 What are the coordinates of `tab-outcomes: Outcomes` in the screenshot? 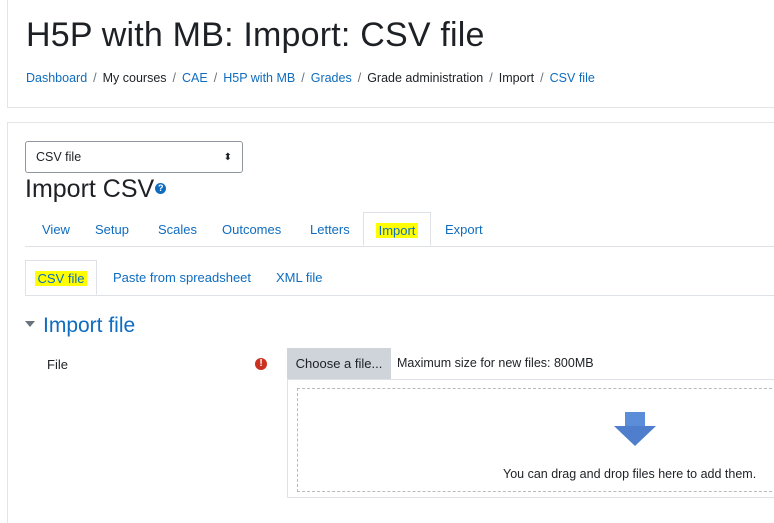 It's located at (251, 229).